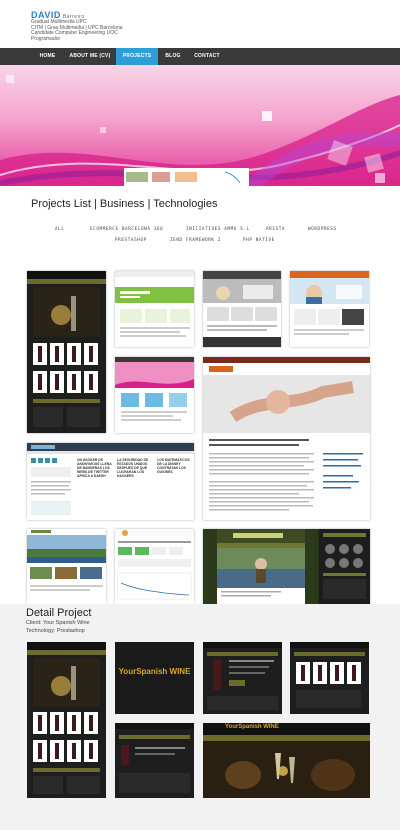 The image size is (400, 830). What do you see at coordinates (195, 240) in the screenshot?
I see `filter-zend-framework: ZEND FRAMEWORK 2` at bounding box center [195, 240].